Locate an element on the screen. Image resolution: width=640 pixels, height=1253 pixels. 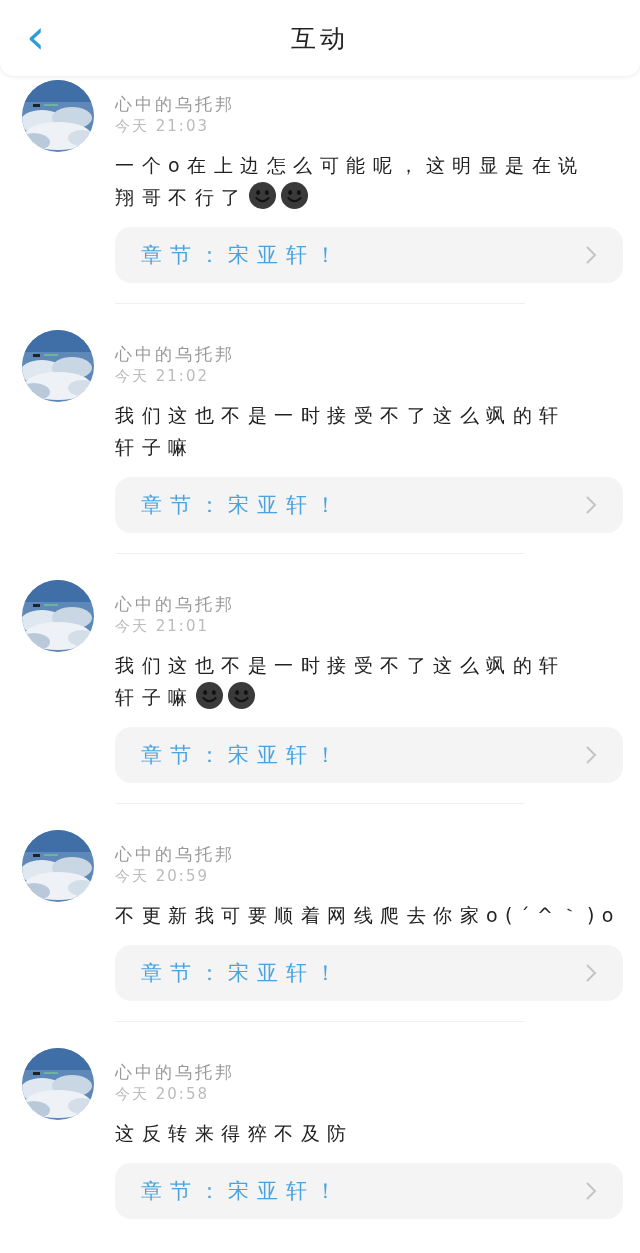
comment-time: 今天 20:58 is located at coordinates (162, 1094).